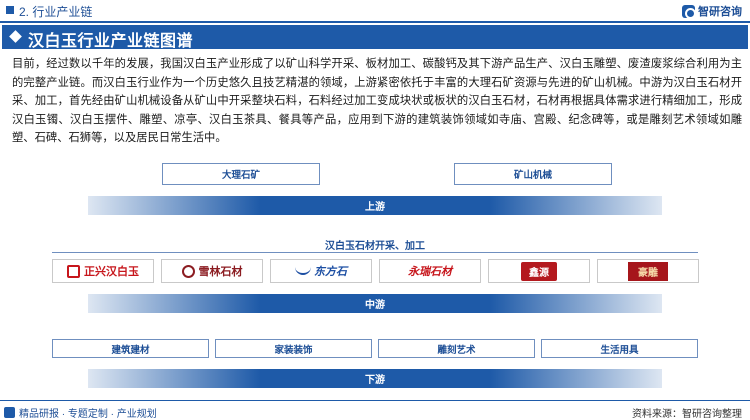 The height and width of the screenshot is (420, 750). I want to click on top-header: 2. 行业产业链 智研咨询, so click(375, 11).